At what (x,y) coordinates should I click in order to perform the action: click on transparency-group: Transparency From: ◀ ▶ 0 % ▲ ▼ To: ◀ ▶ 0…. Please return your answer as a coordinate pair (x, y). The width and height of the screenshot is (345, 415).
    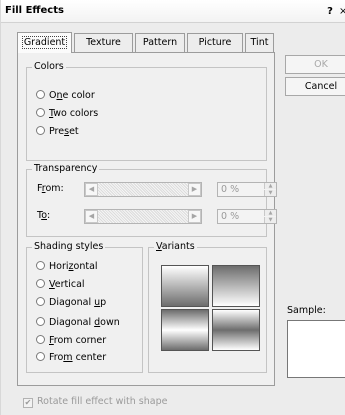
    Looking at the image, I should click on (151, 200).